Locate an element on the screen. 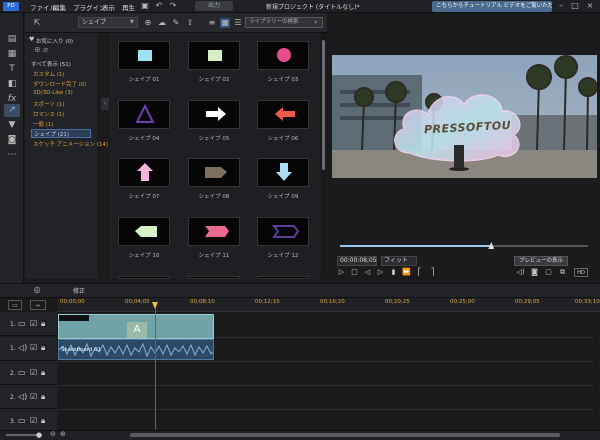  next-frame-icon: ▷ is located at coordinates (380, 272).